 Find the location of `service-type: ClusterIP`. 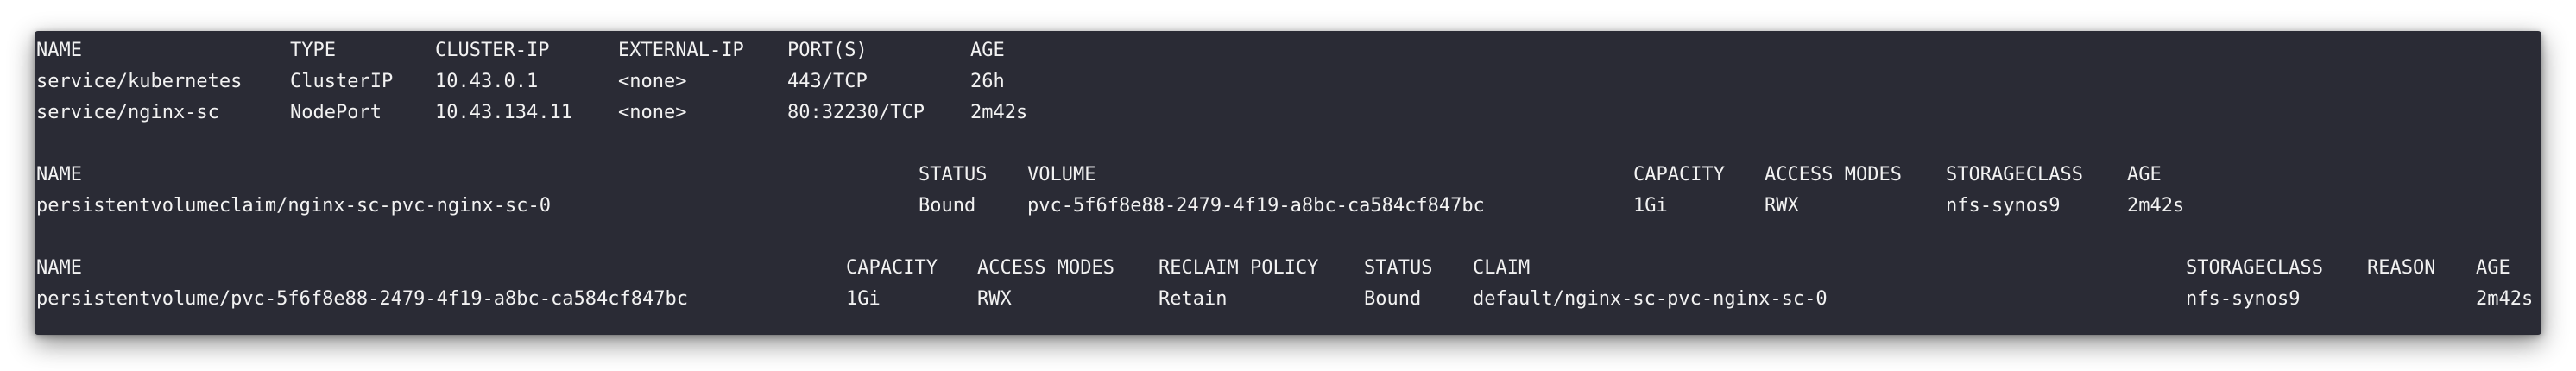

service-type: ClusterIP is located at coordinates (342, 81).